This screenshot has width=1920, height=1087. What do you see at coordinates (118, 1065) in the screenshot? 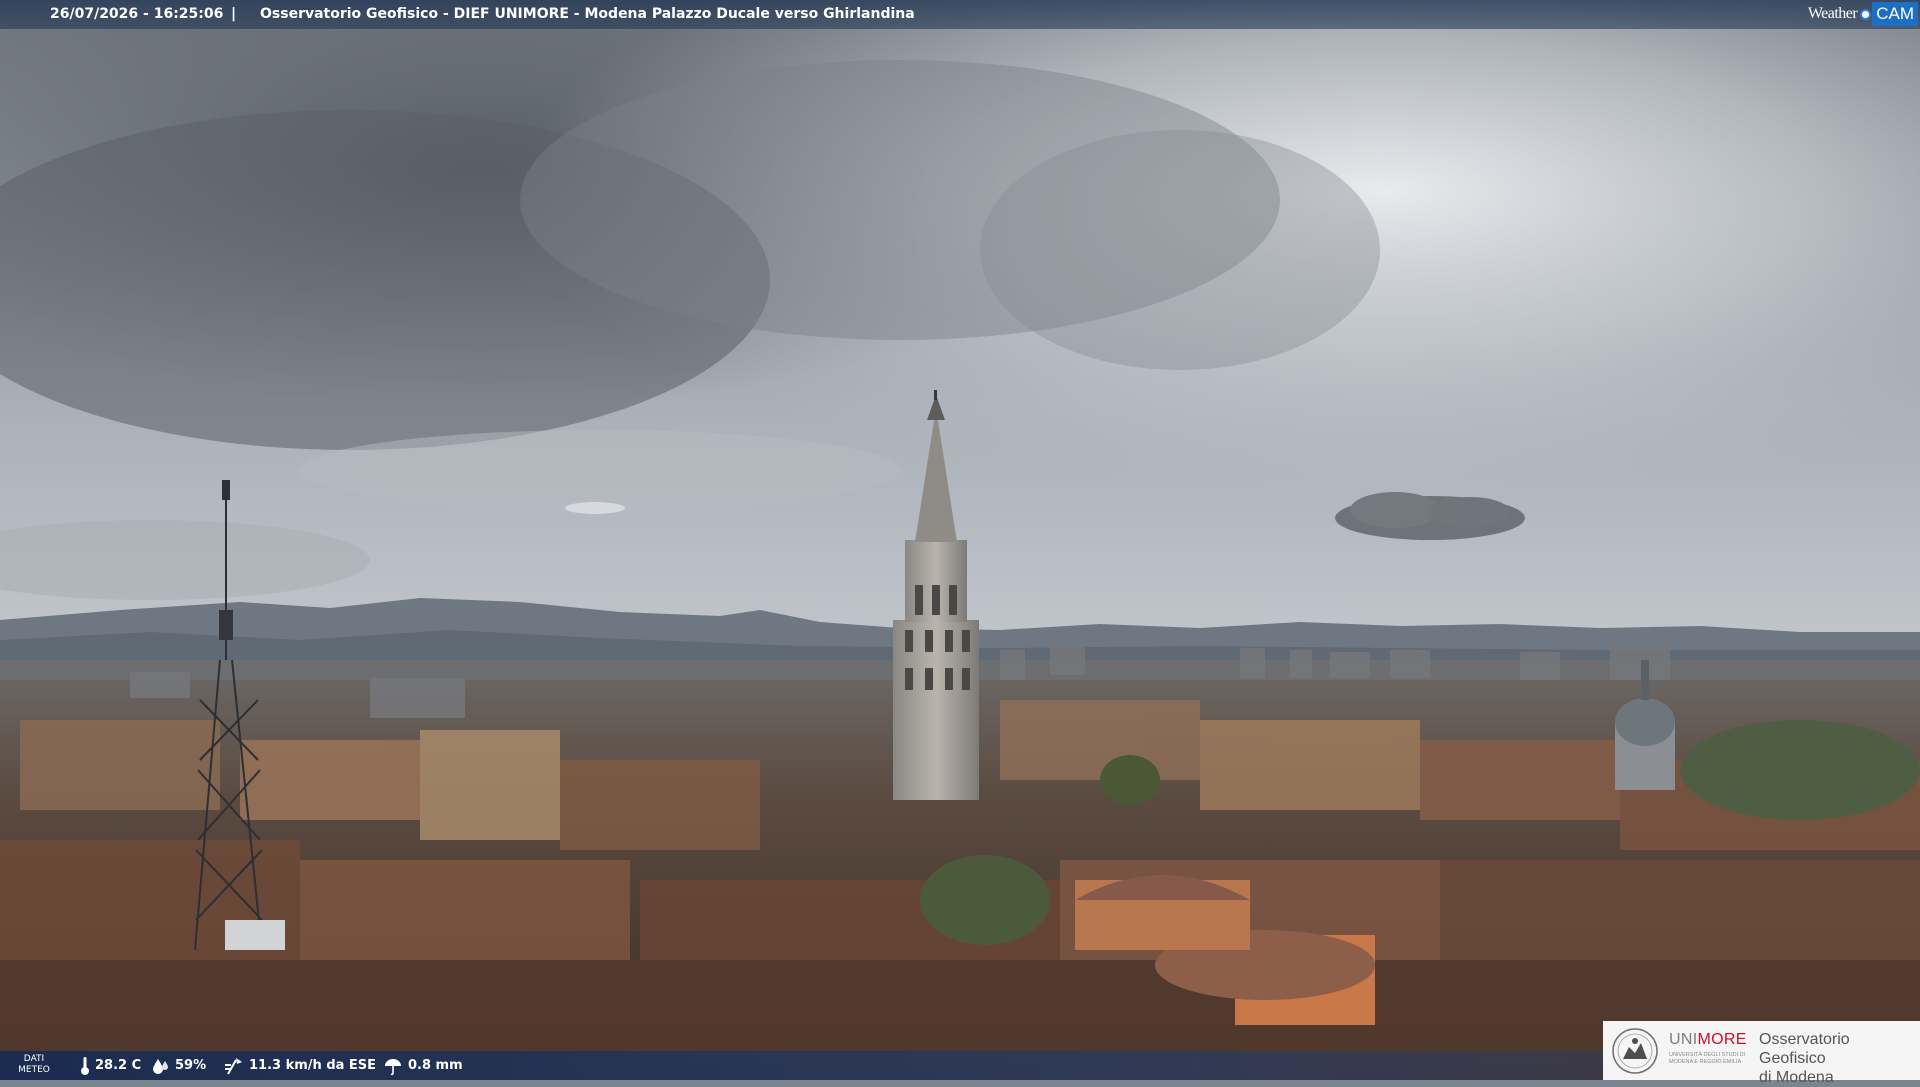
I see `temperature-value: 28.2 C` at bounding box center [118, 1065].